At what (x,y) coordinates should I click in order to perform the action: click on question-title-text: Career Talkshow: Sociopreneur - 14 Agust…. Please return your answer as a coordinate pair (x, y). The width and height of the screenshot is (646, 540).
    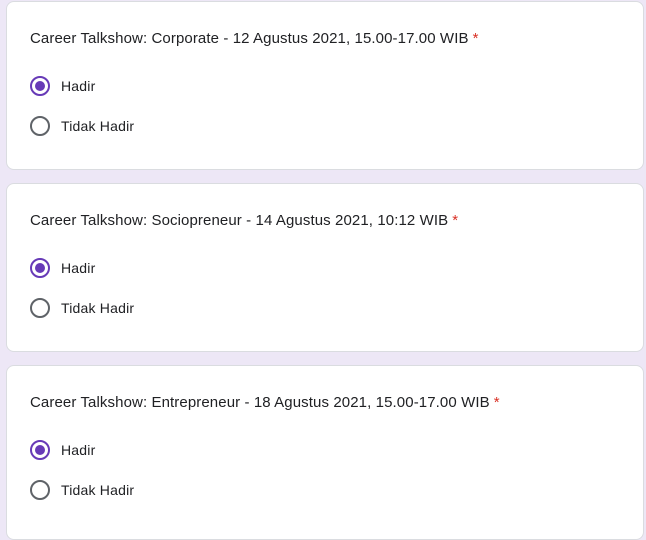
    Looking at the image, I should click on (239, 220).